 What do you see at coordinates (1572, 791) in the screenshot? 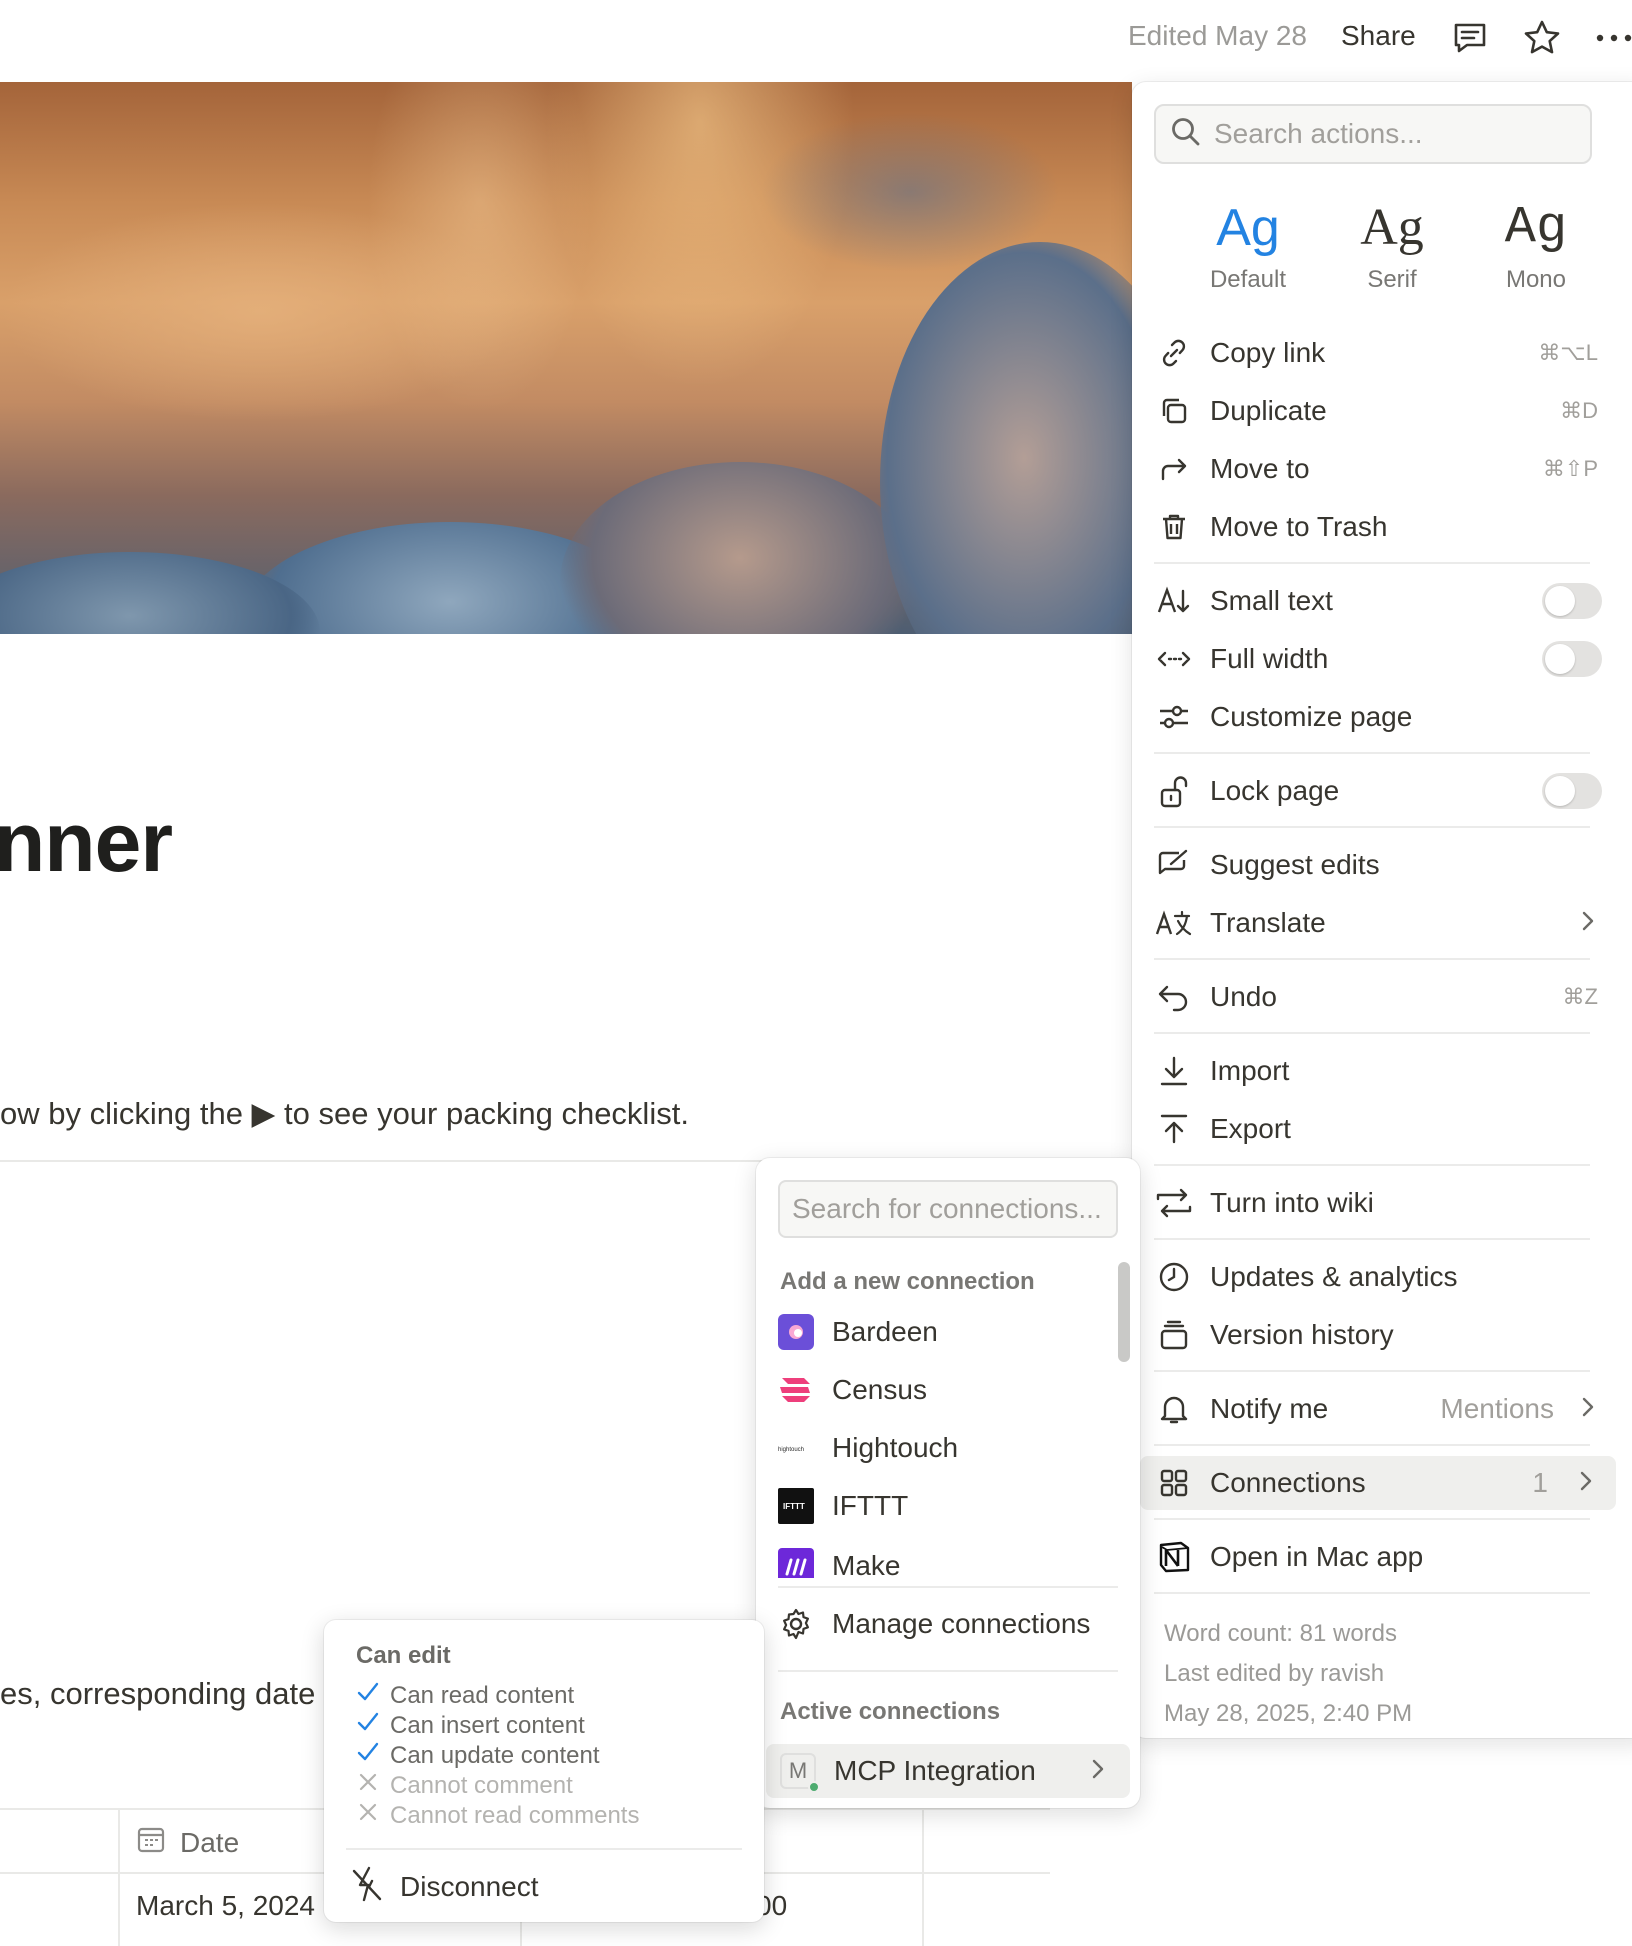
I see `lock-page-toggle` at bounding box center [1572, 791].